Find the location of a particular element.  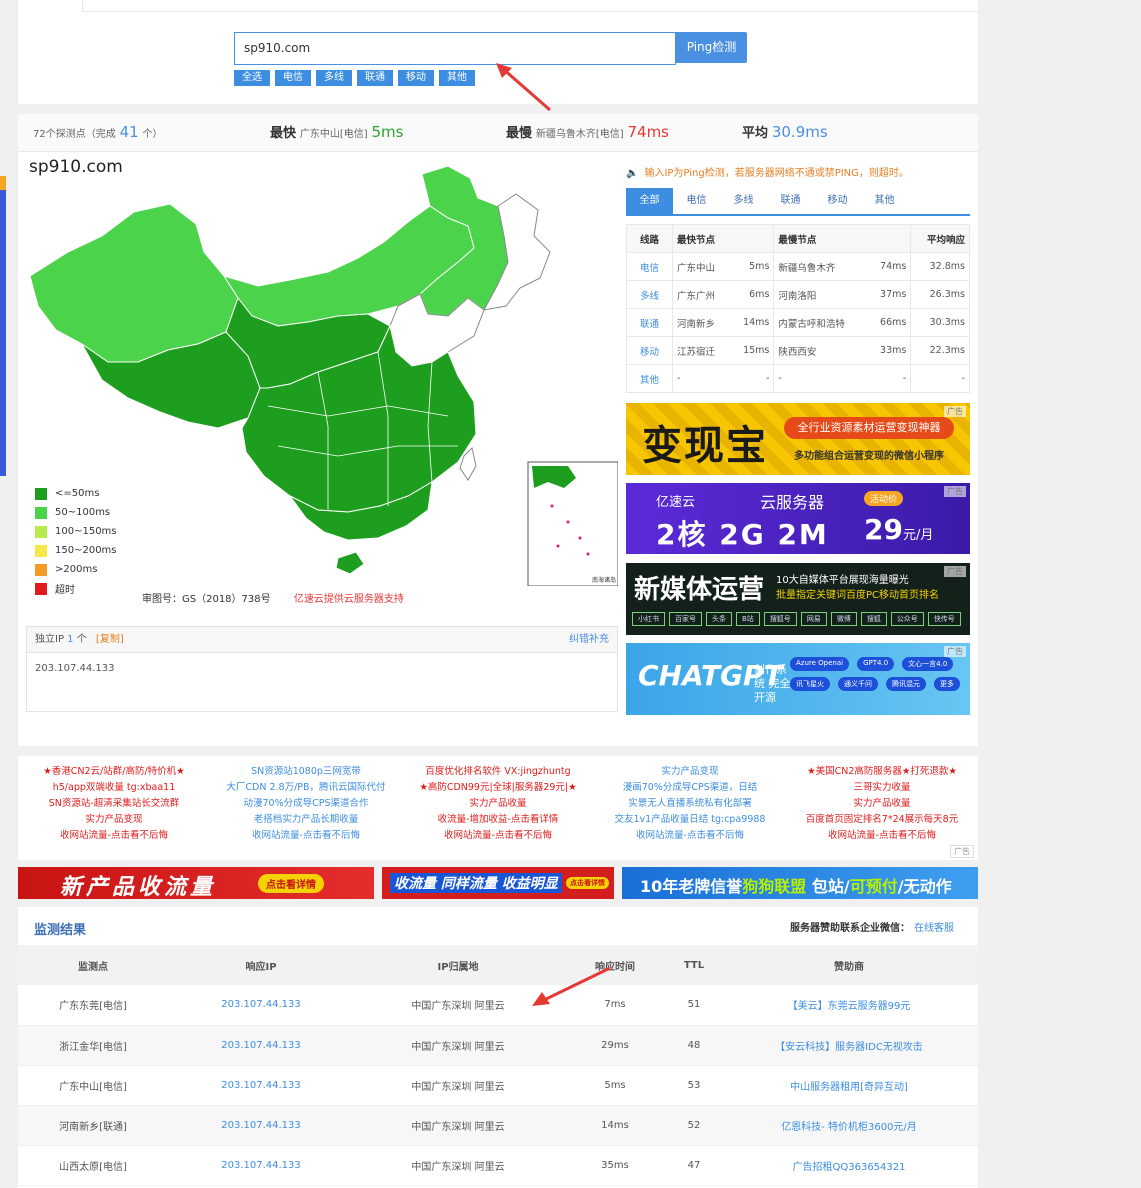

ad-link: 大厂CDN 2.8万/PB，腾讯云国际代付 is located at coordinates (306, 788).